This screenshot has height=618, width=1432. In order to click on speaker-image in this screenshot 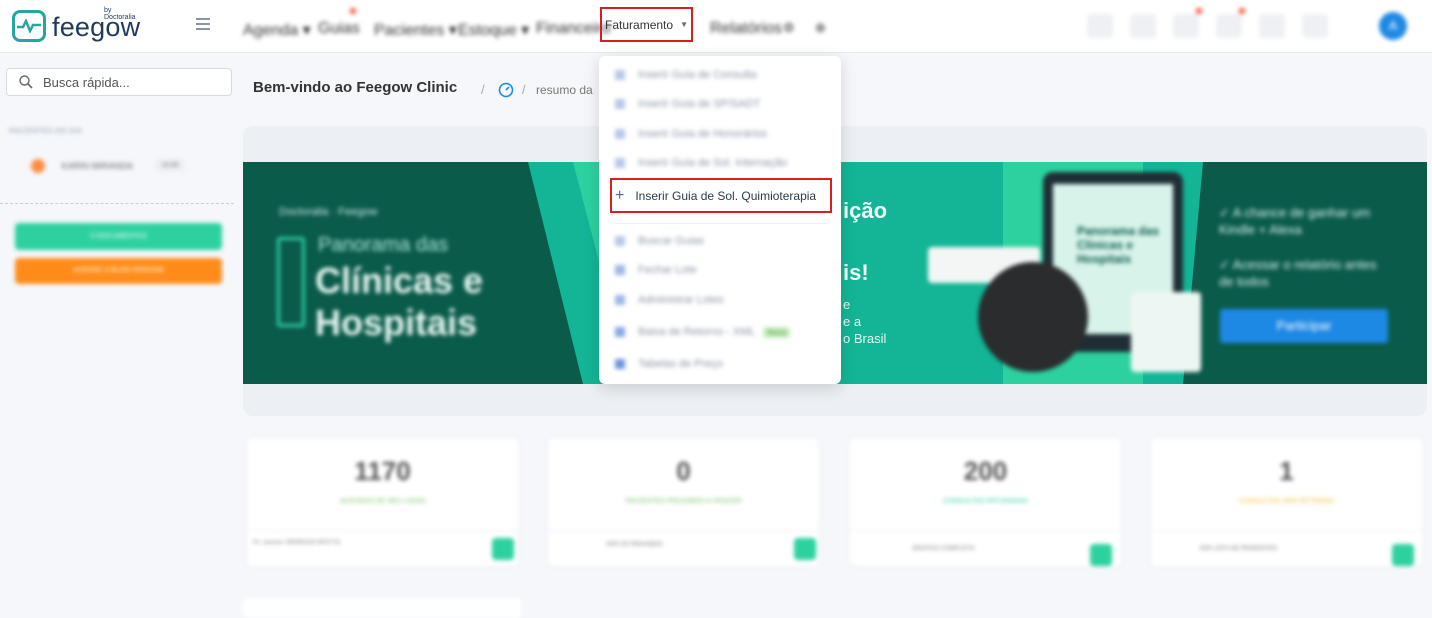, I will do `click(1033, 317)`.